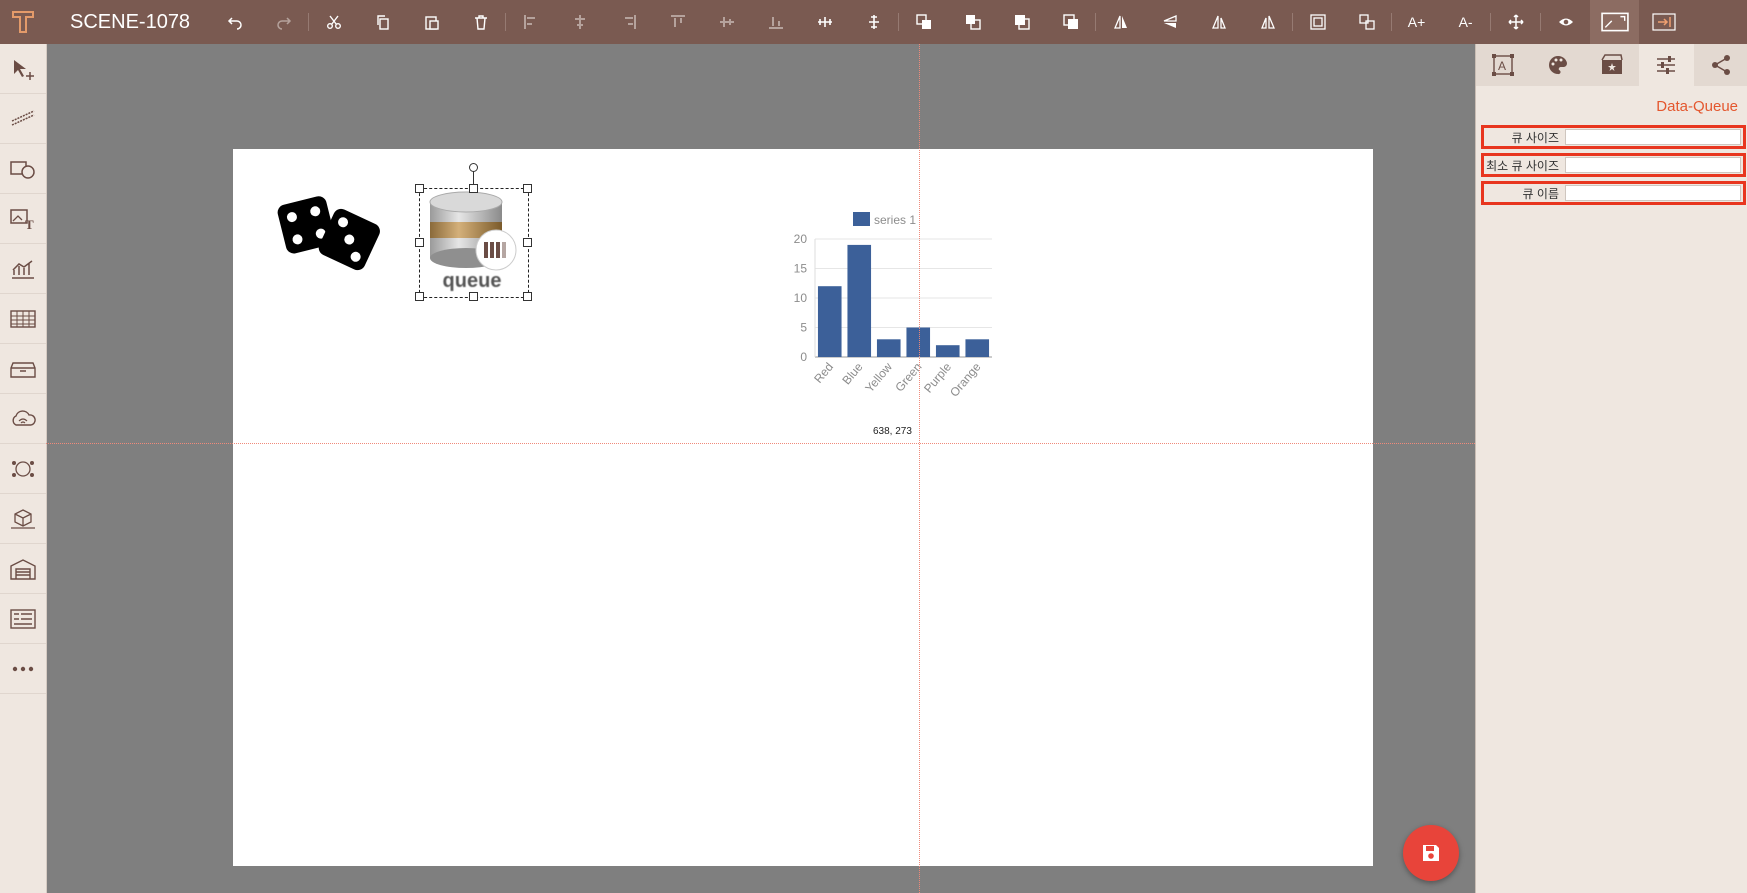 This screenshot has height=893, width=1747. I want to click on paste-icon, so click(431, 22).